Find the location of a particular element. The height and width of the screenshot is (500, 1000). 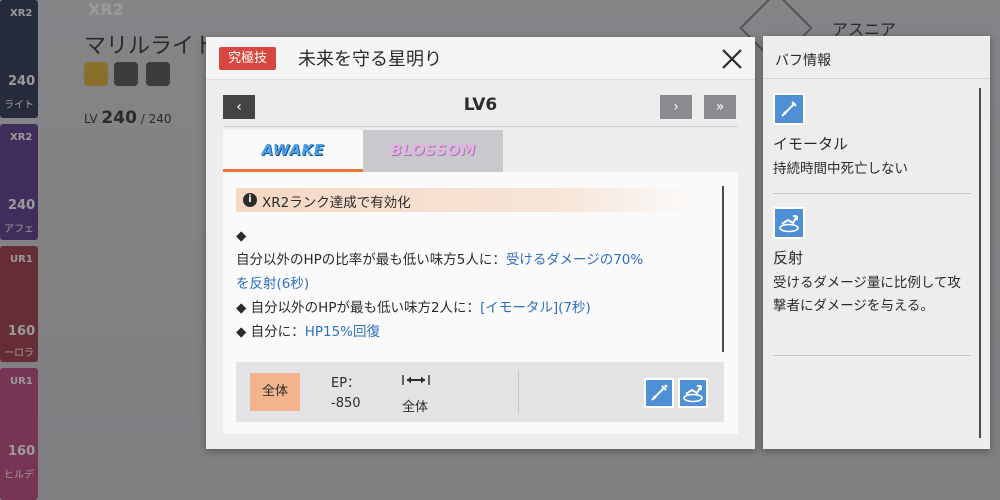

info-icon: i is located at coordinates (250, 200).